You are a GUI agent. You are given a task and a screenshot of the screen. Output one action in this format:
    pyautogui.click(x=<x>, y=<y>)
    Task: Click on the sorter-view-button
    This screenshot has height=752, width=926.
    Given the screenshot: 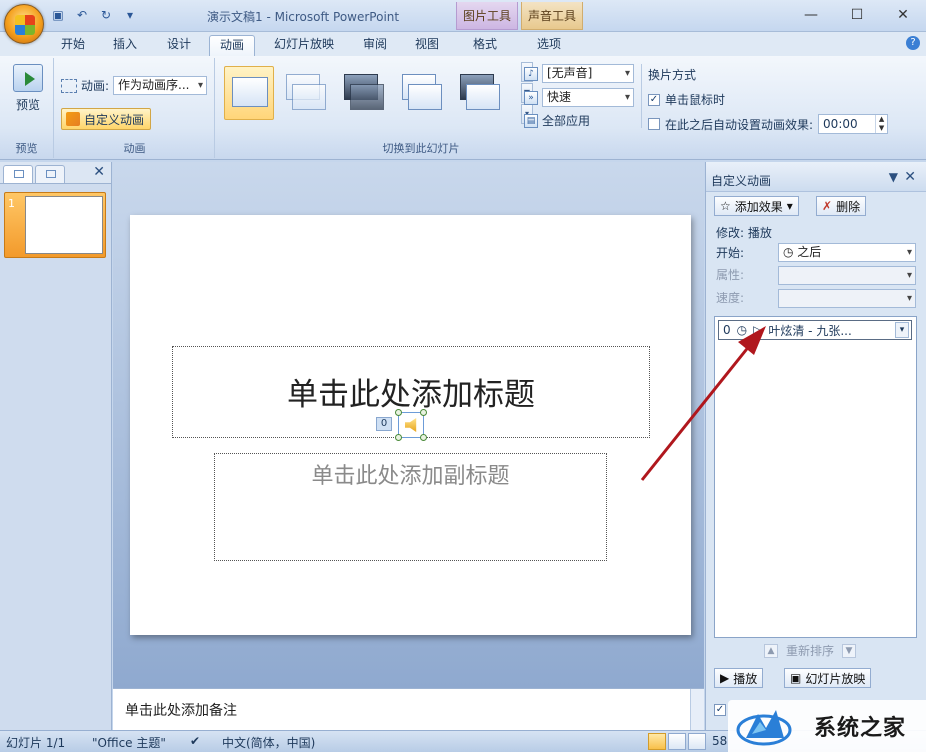 What is the action you would take?
    pyautogui.click(x=677, y=741)
    